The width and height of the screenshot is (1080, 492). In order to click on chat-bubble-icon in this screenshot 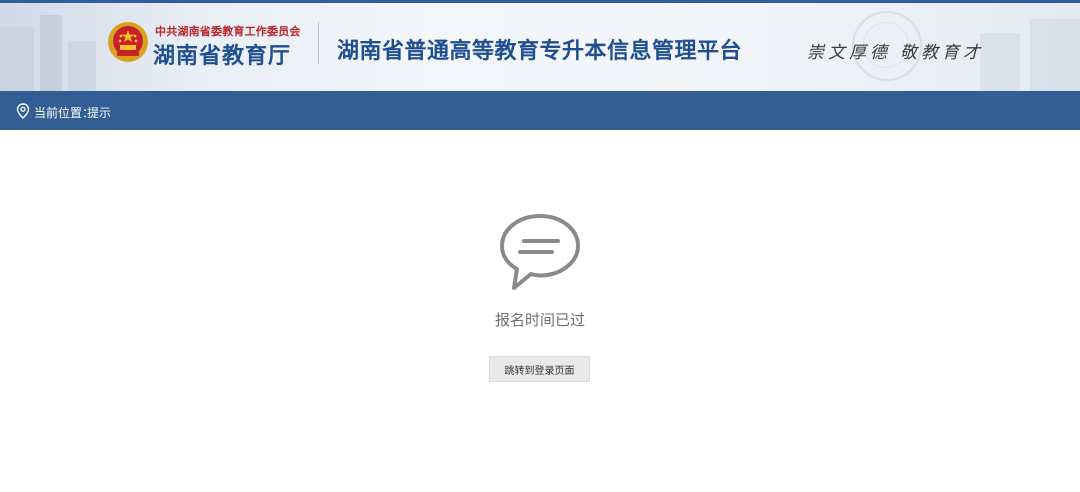, I will do `click(540, 252)`.